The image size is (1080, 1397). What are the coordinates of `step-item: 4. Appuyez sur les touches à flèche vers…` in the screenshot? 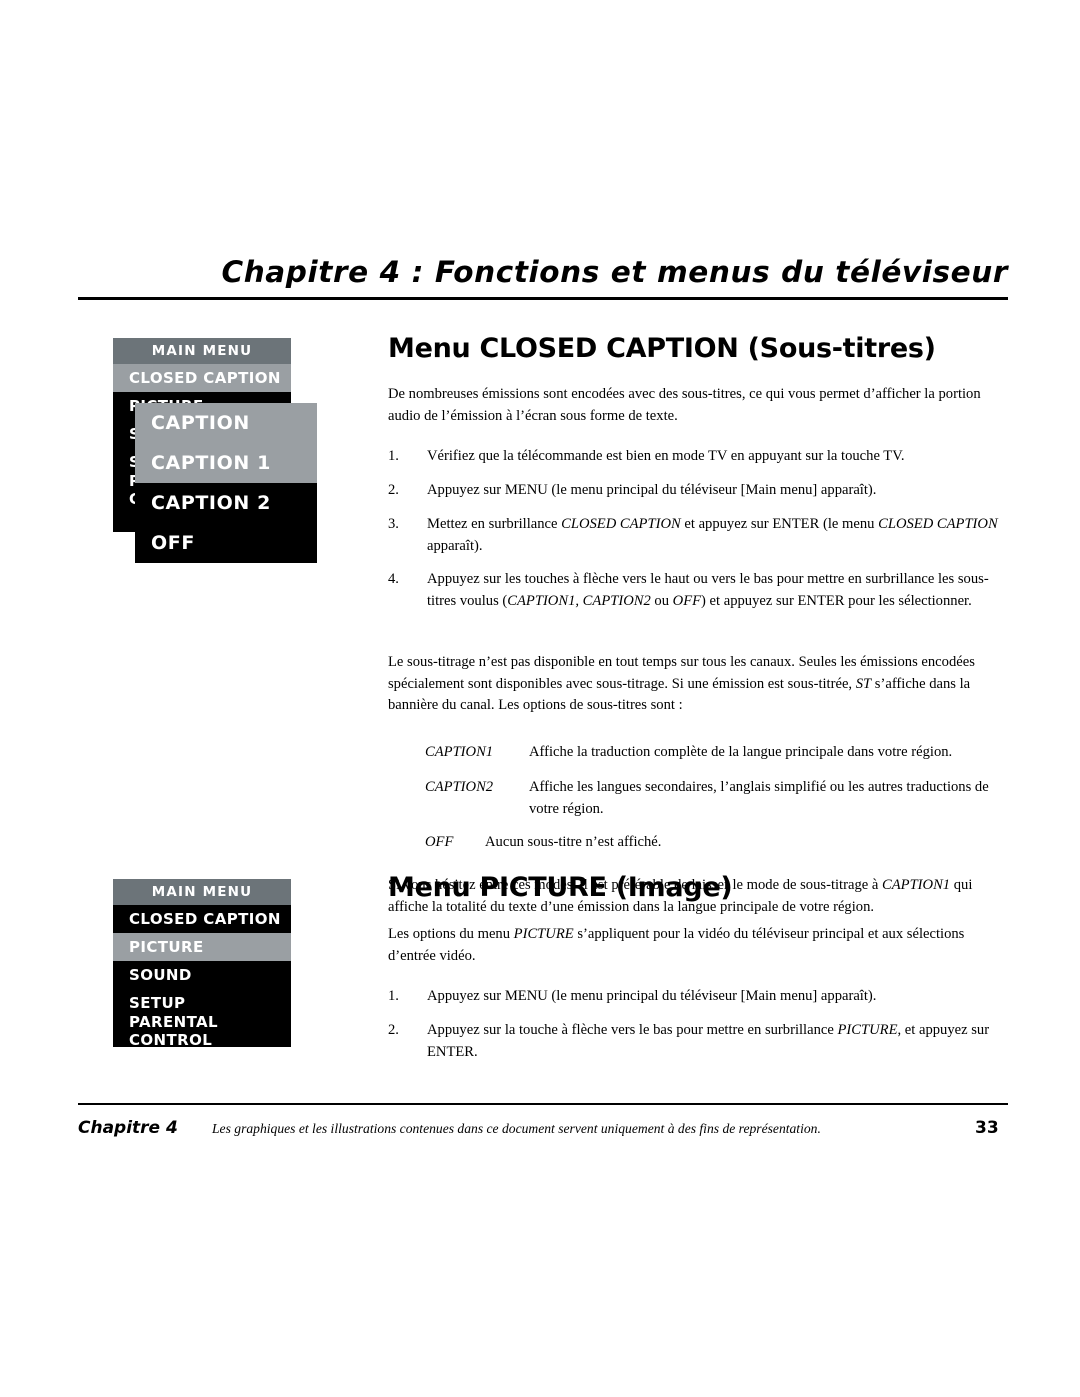 It's located at (698, 590).